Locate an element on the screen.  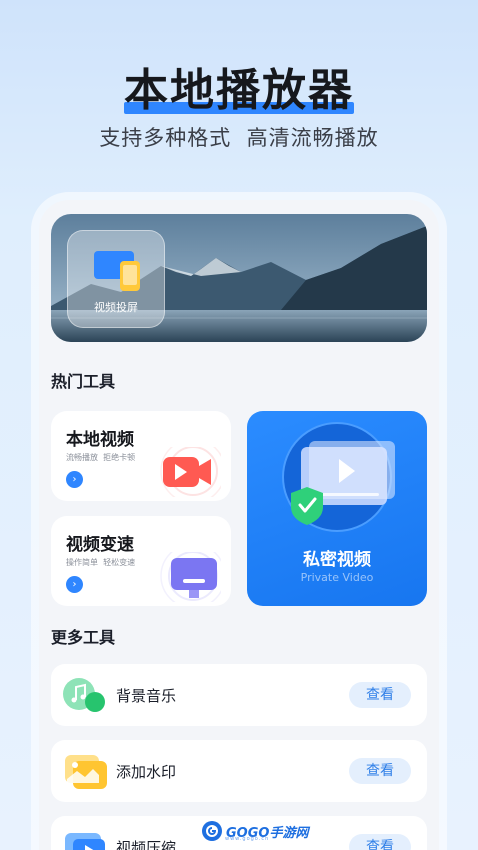
cast-label: 视频投屏 is located at coordinates (116, 307).